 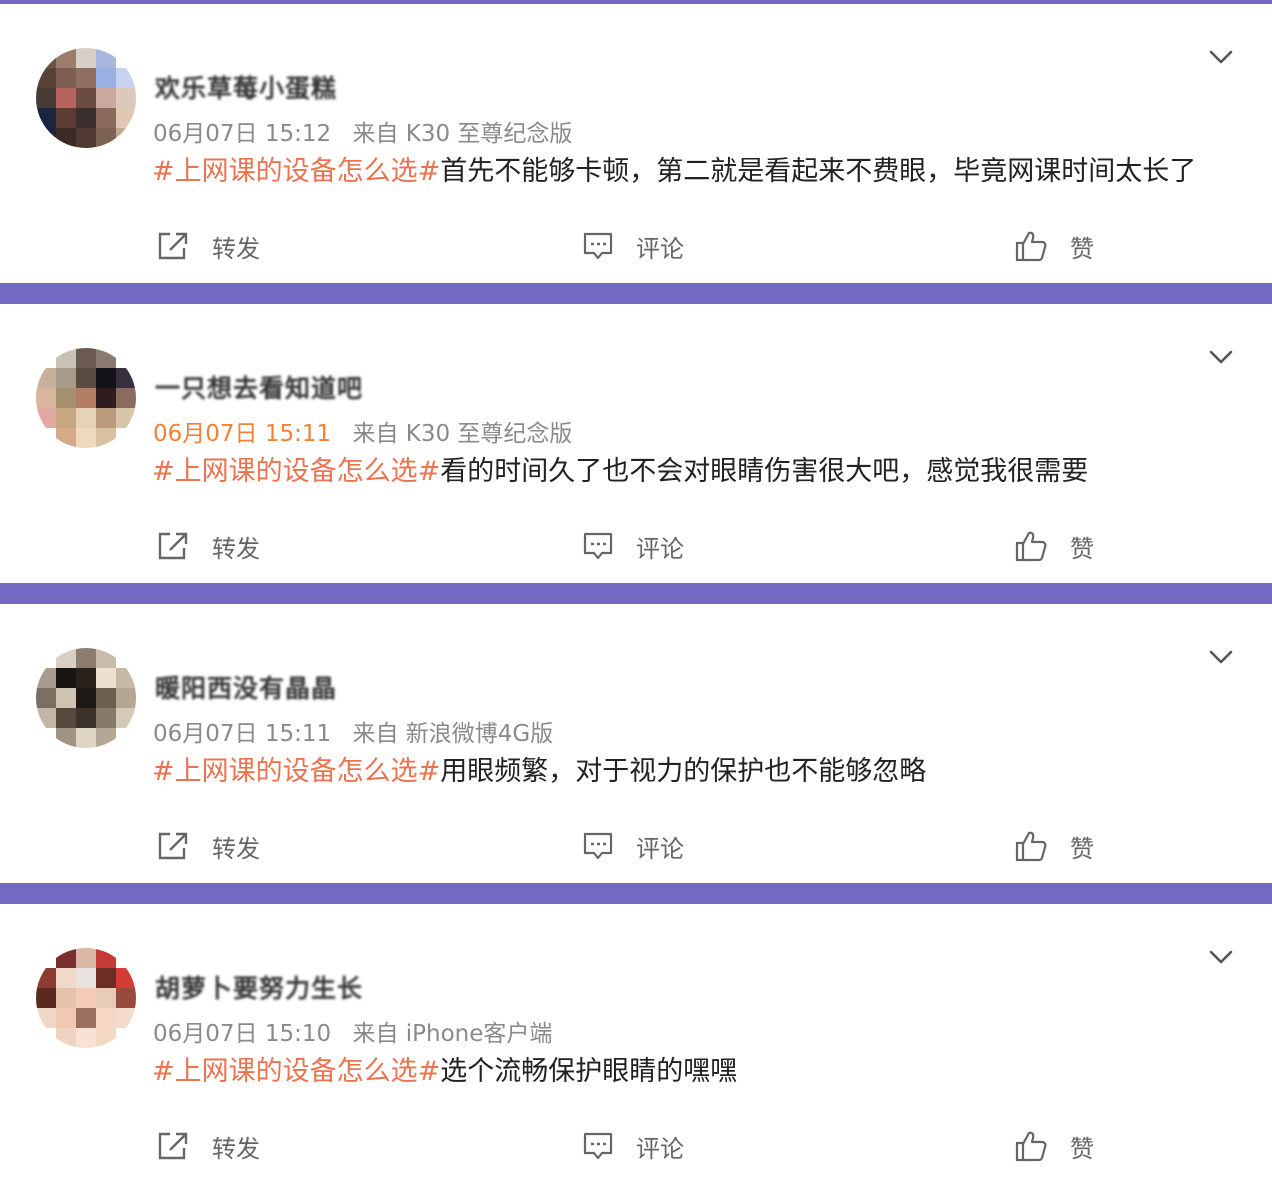 I want to click on post-content: #上网课的设备怎么选#看的时间久了也不会对眼睛伤害很大吧，感觉我很需要, so click(x=620, y=472).